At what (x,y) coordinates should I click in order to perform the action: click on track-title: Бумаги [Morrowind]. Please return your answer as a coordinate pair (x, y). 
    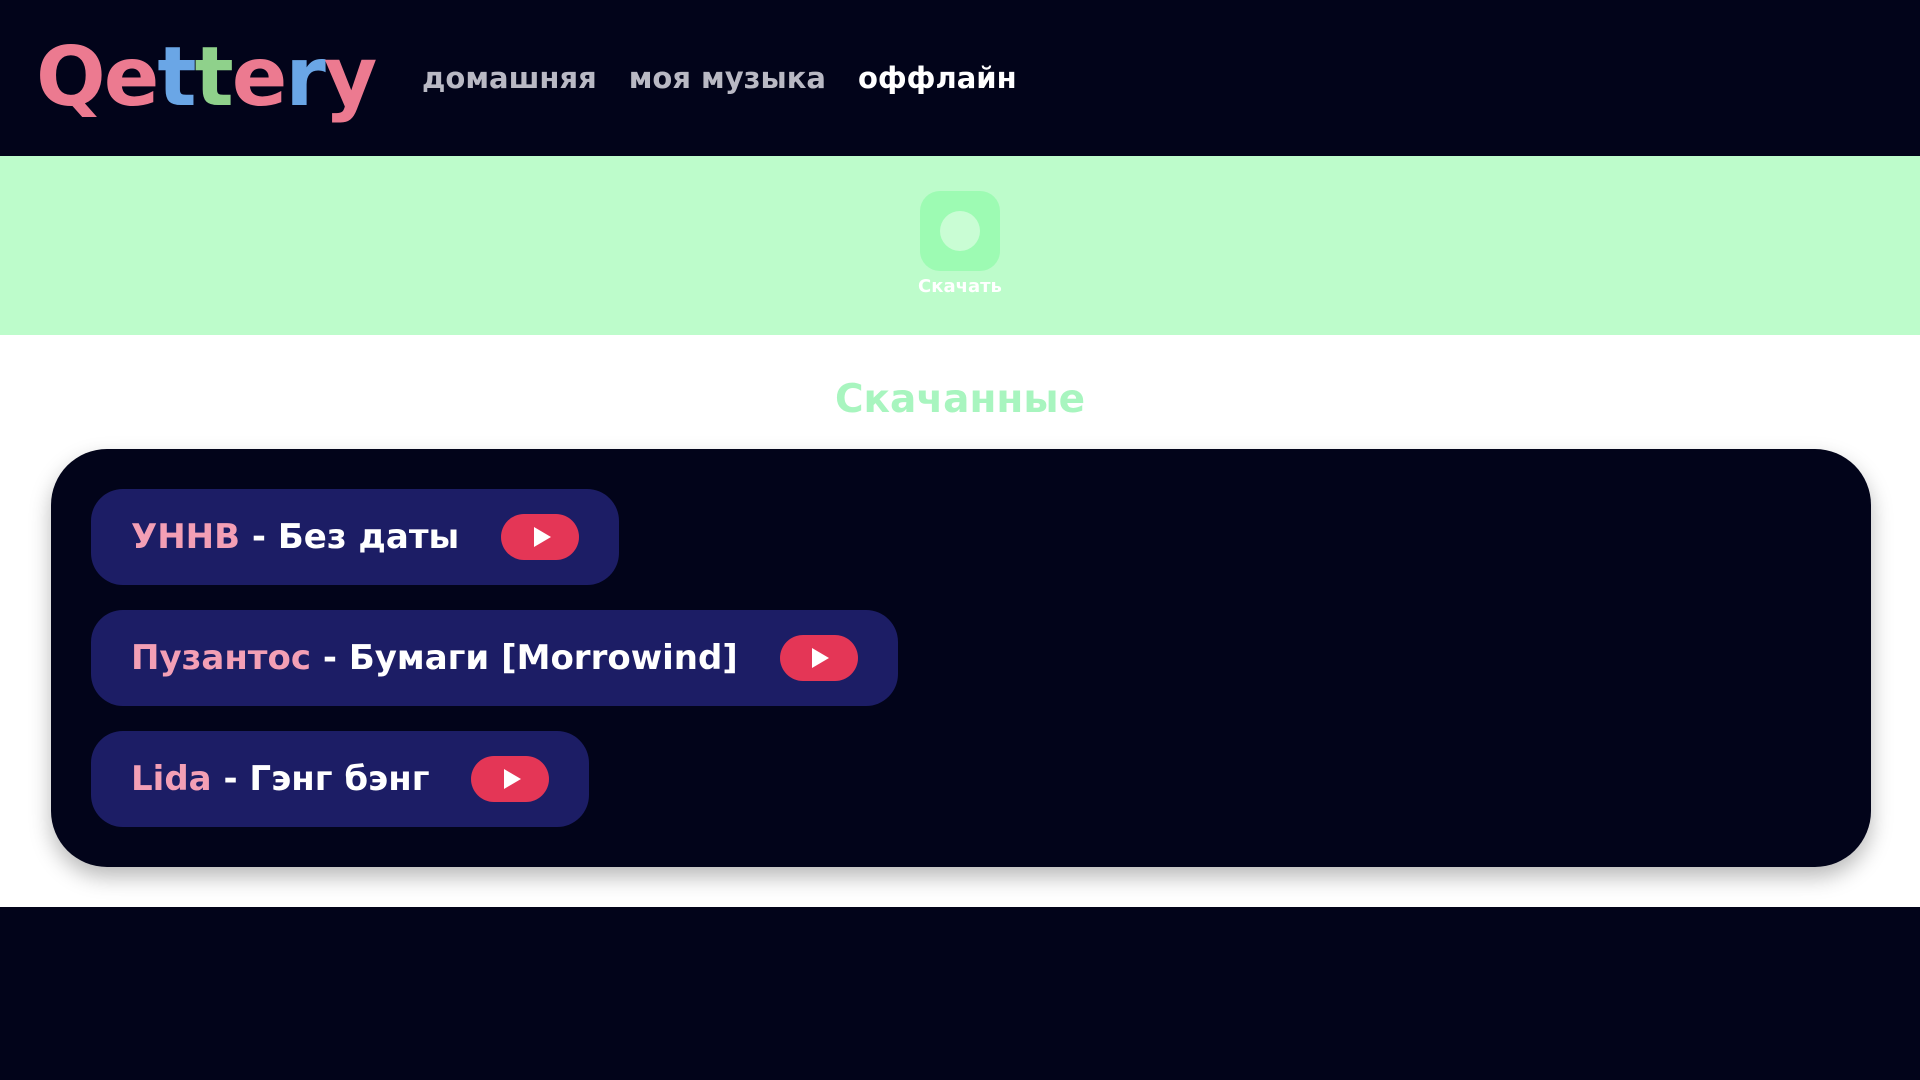
    Looking at the image, I should click on (543, 658).